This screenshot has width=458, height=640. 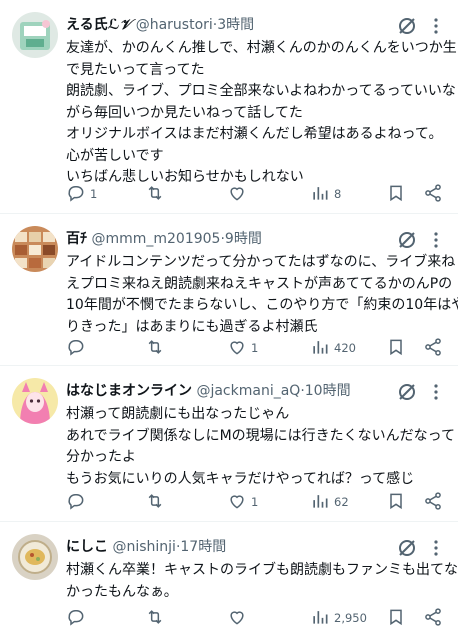 I want to click on views-count: 8, so click(x=338, y=194).